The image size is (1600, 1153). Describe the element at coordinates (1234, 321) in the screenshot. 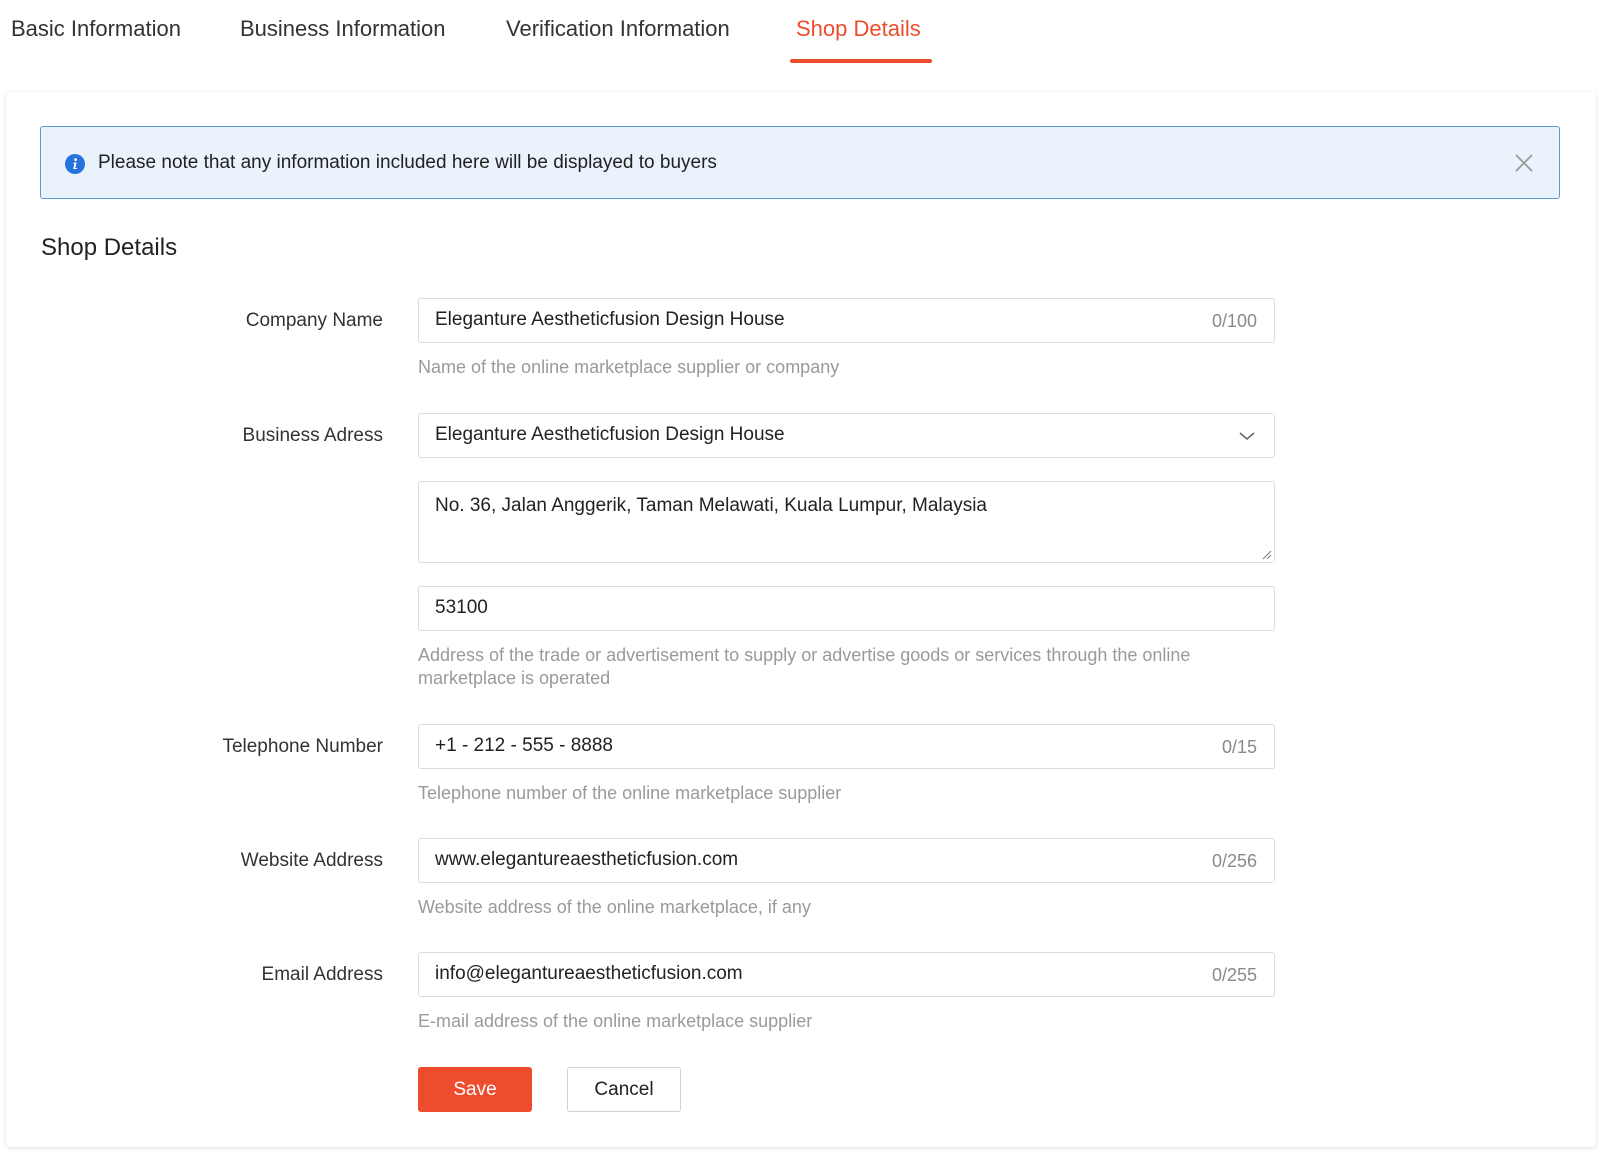

I see `company-name-char-count: 0/100` at that location.